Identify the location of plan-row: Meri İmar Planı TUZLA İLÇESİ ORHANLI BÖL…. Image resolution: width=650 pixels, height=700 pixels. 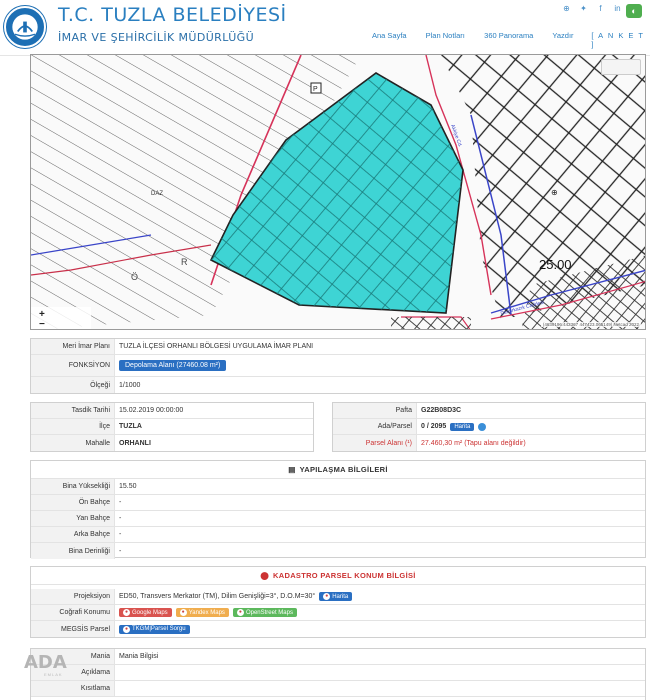
(338, 347).